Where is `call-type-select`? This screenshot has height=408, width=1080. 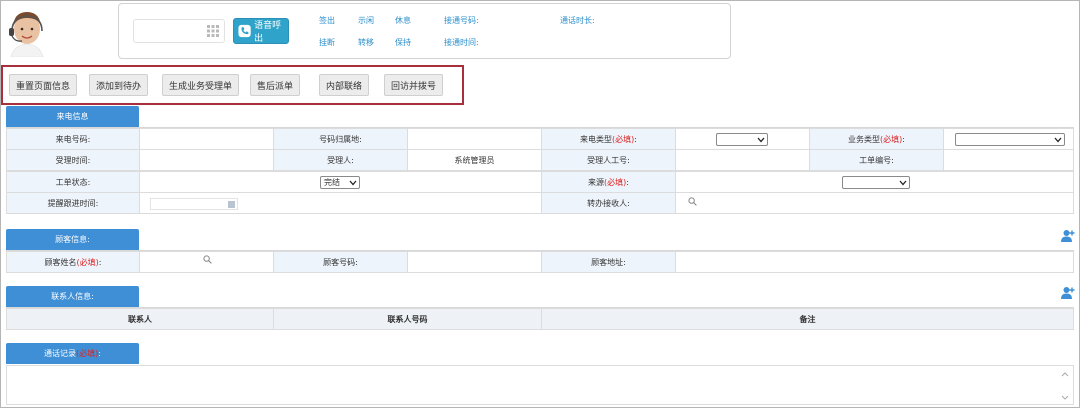
call-type-select is located at coordinates (742, 139).